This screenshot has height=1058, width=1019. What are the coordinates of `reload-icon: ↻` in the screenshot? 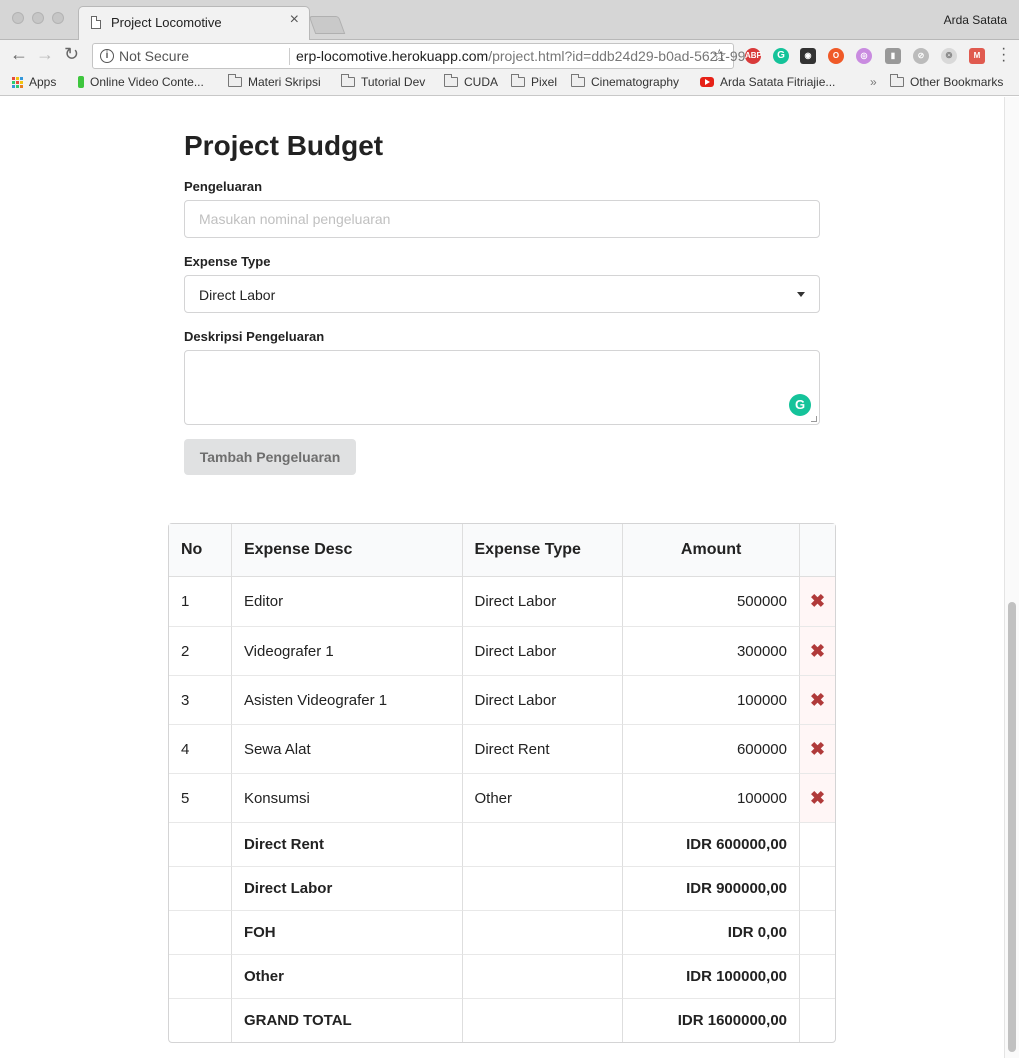 It's located at (71, 54).